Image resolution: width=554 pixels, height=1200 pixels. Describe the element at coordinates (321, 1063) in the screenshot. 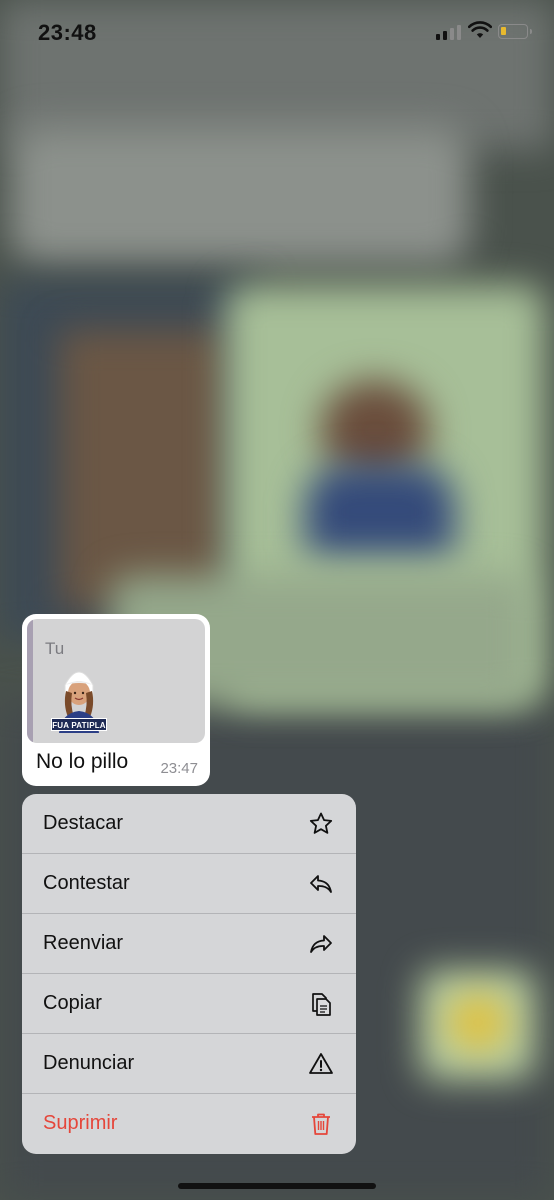

I see `warning-icon` at that location.